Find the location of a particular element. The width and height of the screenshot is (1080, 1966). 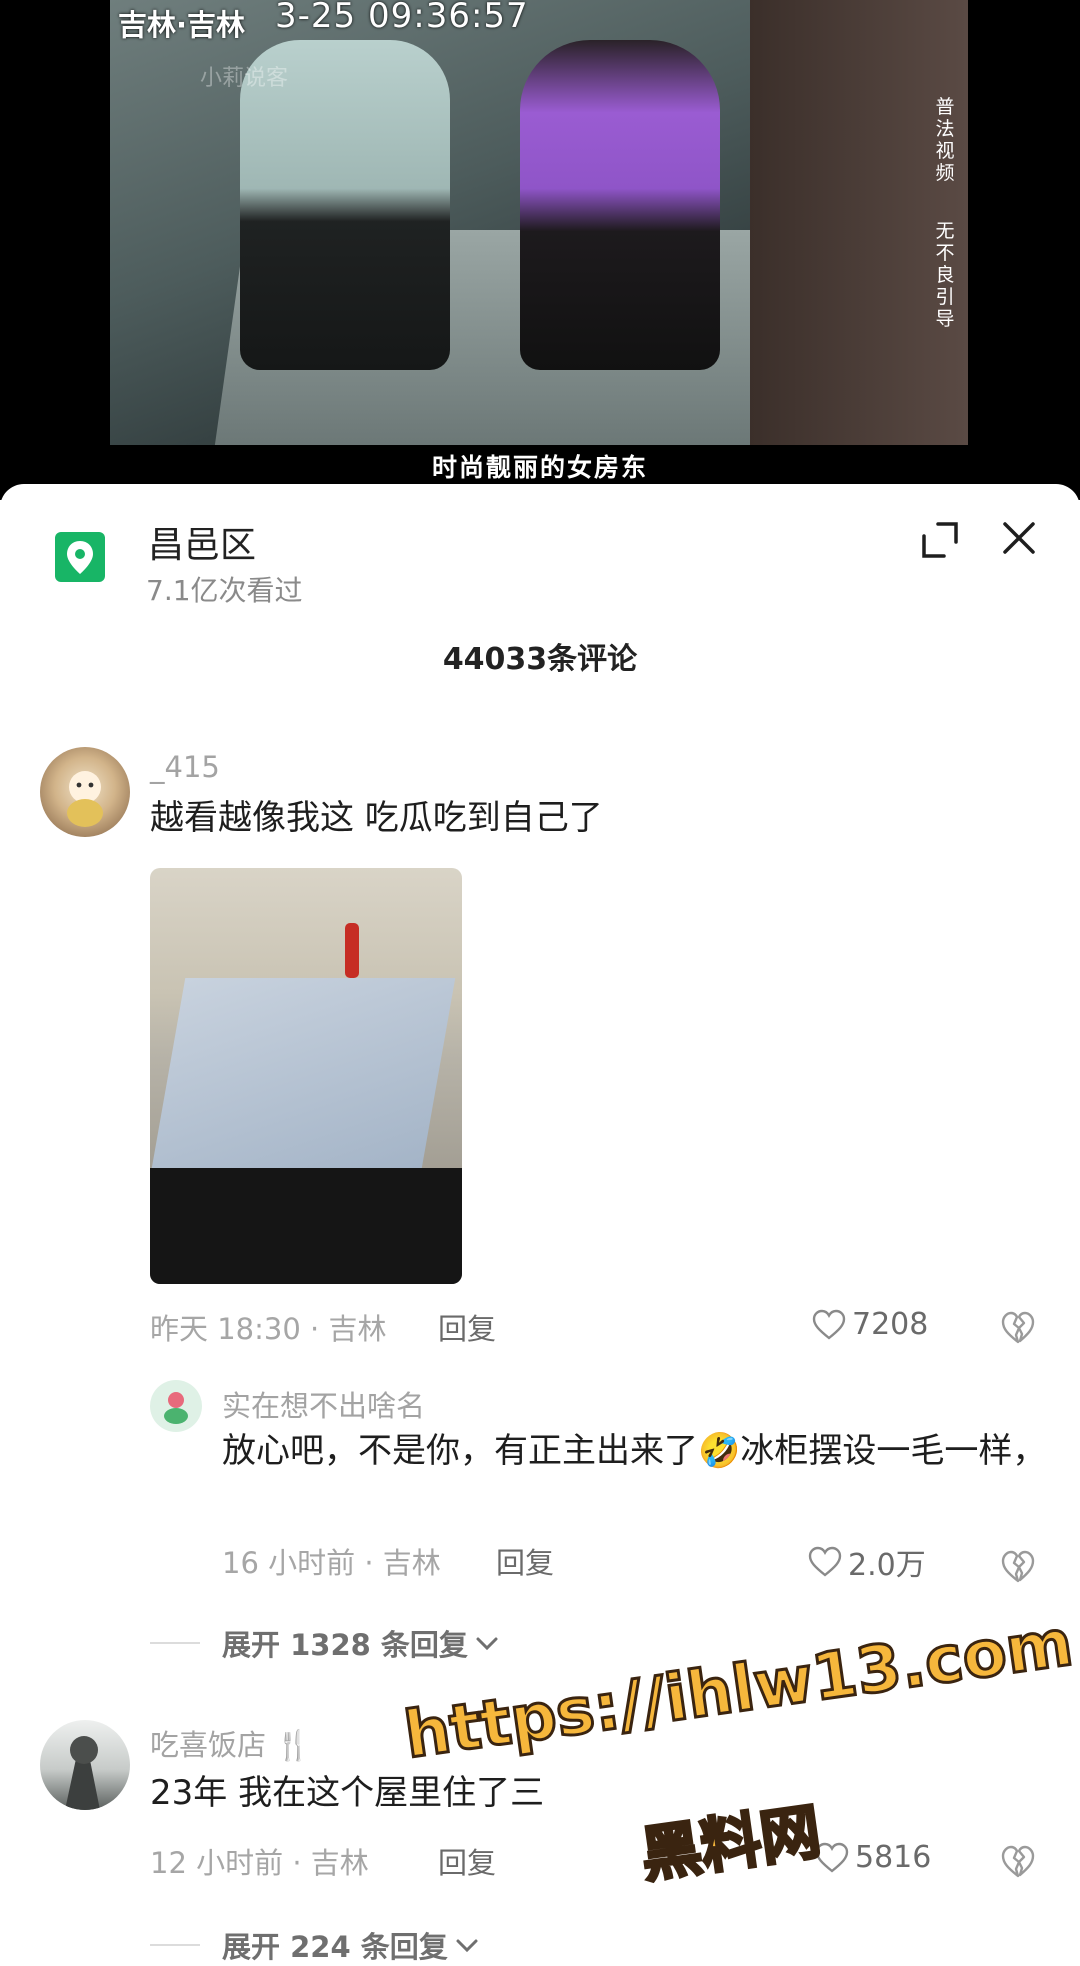

close-icon is located at coordinates (1019, 538).